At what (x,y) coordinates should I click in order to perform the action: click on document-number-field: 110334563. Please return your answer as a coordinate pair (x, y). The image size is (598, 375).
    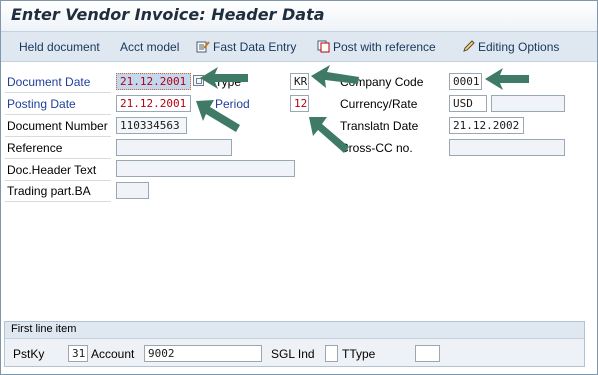
    Looking at the image, I should click on (151, 125).